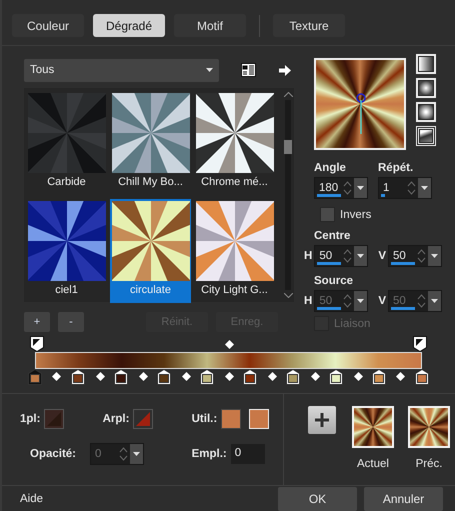 This screenshot has width=455, height=511. What do you see at coordinates (71, 322) in the screenshot?
I see `remove-button: -` at bounding box center [71, 322].